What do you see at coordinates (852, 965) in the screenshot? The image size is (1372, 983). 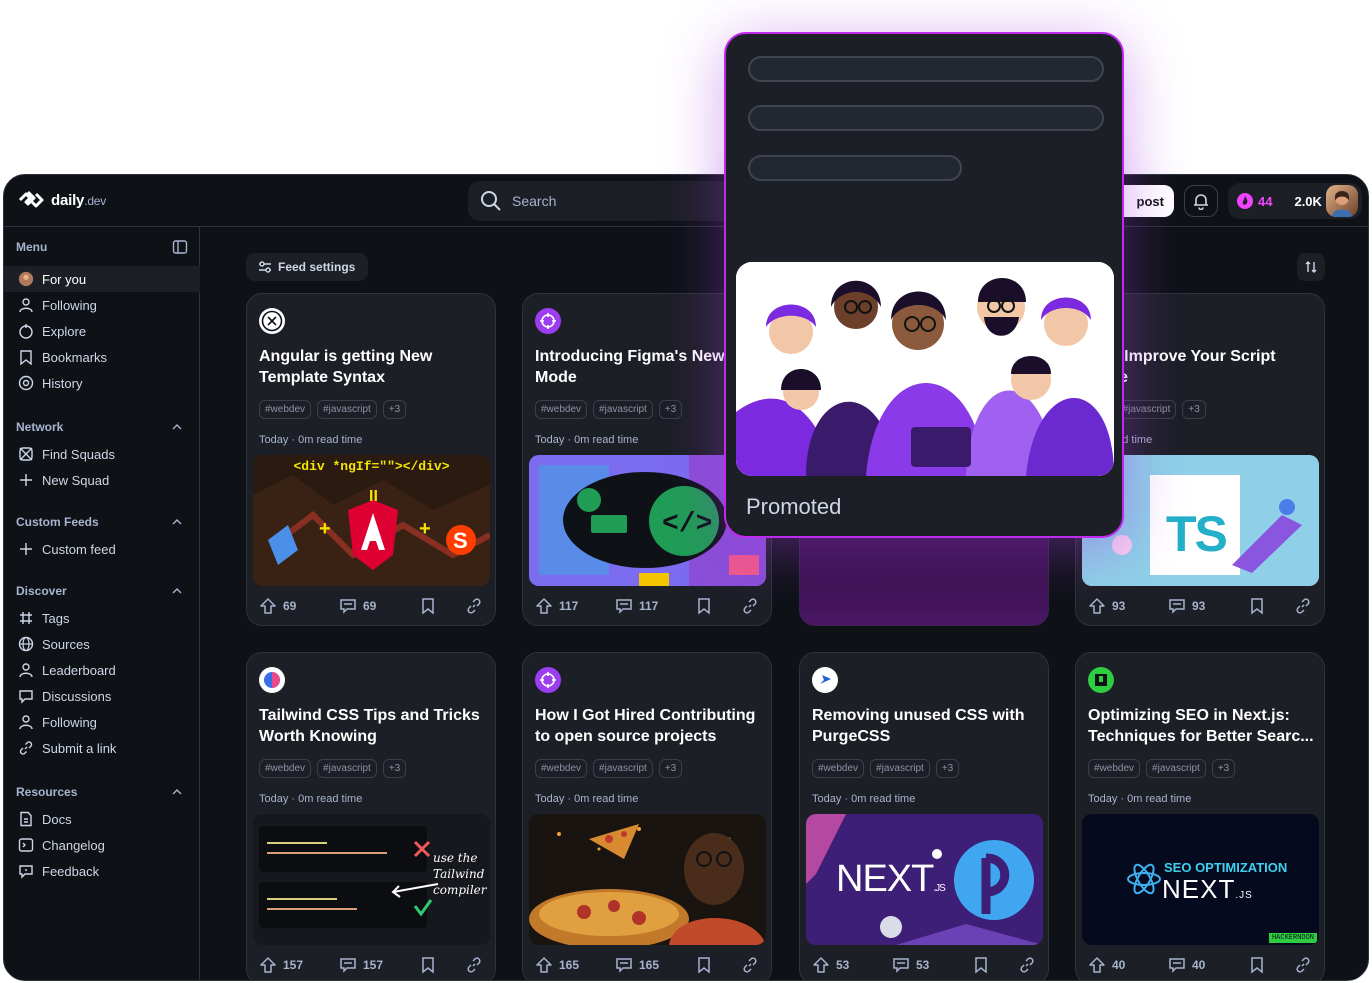 I see `upvote-button: 53` at bounding box center [852, 965].